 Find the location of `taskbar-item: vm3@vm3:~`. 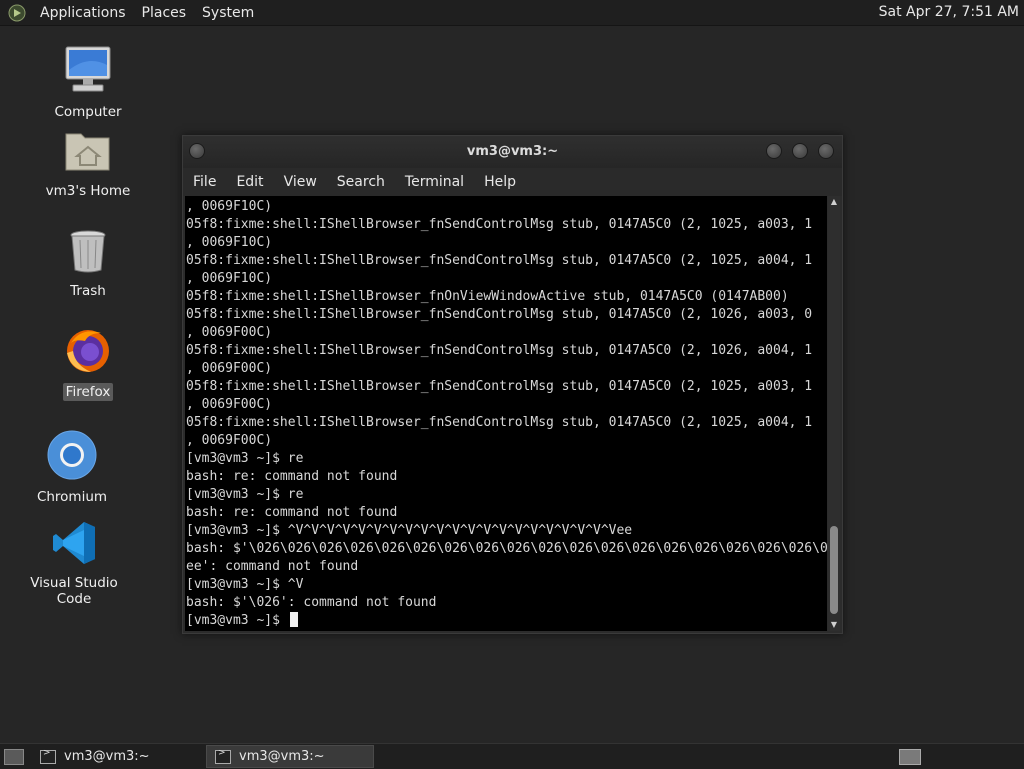

taskbar-item: vm3@vm3:~ is located at coordinates (115, 756).